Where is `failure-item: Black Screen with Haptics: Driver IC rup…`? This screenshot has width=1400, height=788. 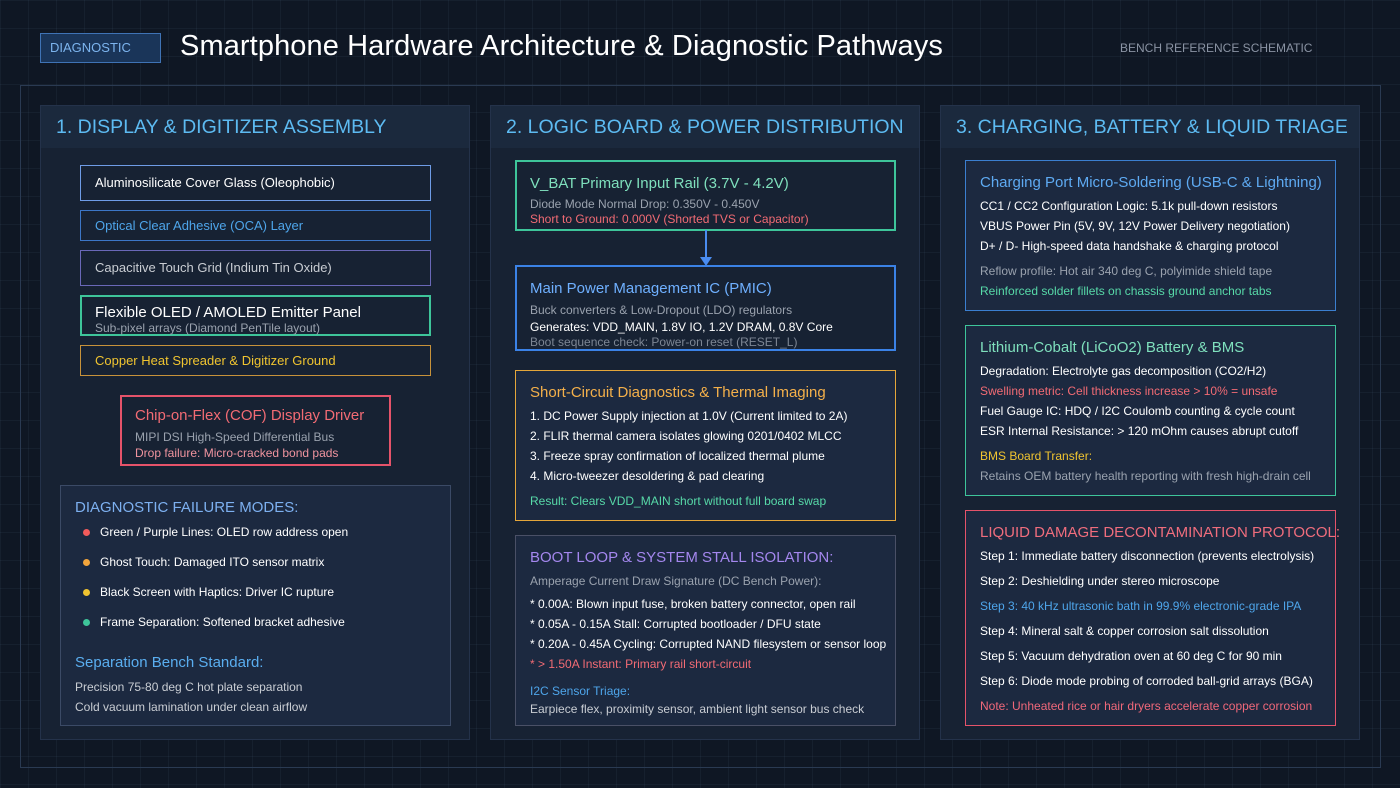
failure-item: Black Screen with Haptics: Driver IC rup… is located at coordinates (217, 592).